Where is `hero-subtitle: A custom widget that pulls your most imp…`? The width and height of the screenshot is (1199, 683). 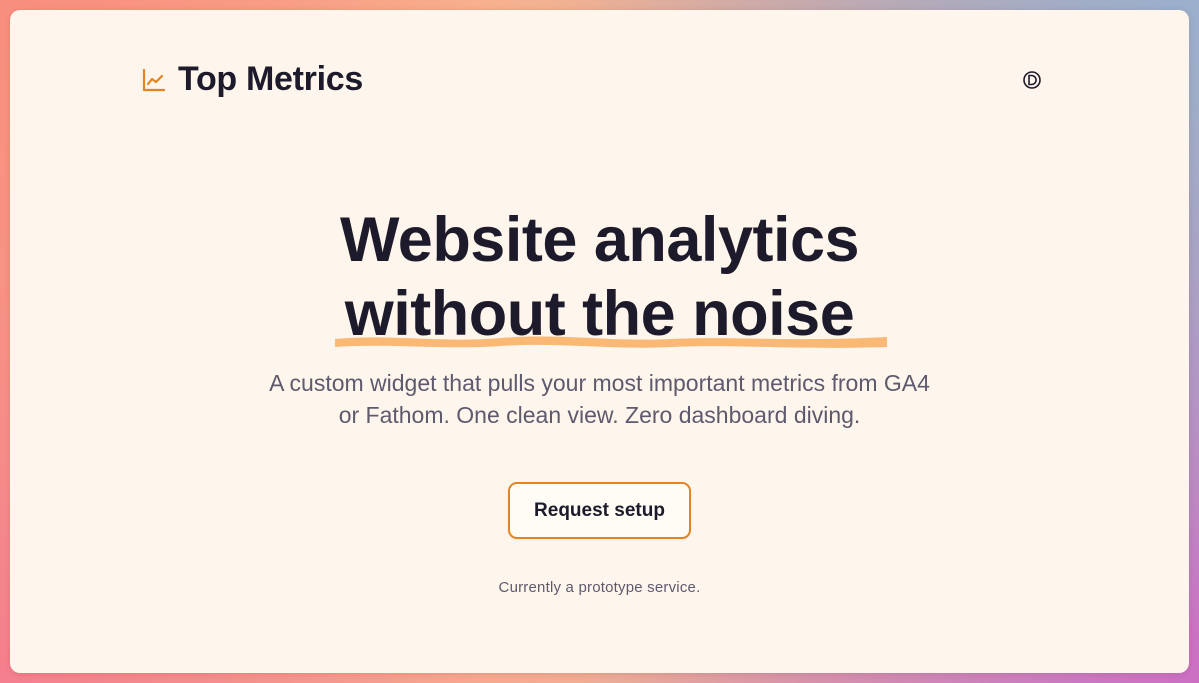
hero-subtitle: A custom widget that pulls your most imp… is located at coordinates (599, 399).